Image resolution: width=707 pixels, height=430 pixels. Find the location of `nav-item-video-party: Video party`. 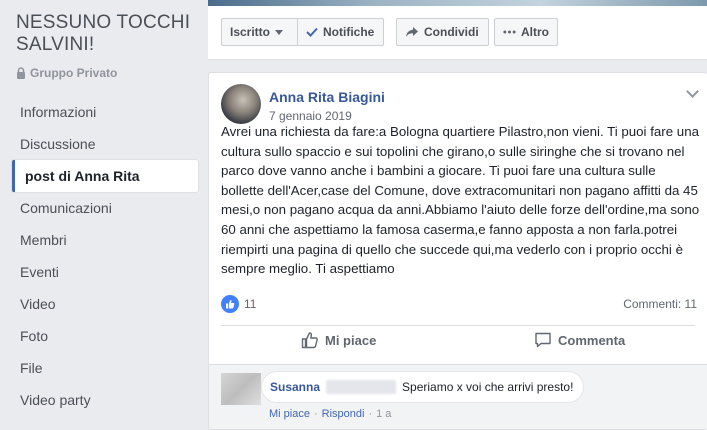

nav-item-video-party: Video party is located at coordinates (105, 400).